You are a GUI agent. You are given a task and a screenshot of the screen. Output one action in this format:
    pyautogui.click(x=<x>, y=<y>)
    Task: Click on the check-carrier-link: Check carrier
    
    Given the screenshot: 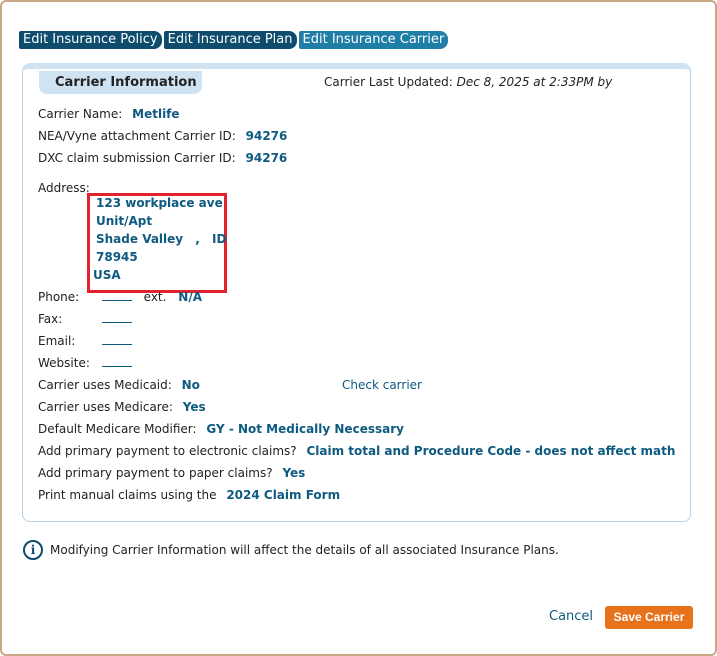 What is the action you would take?
    pyautogui.click(x=382, y=385)
    